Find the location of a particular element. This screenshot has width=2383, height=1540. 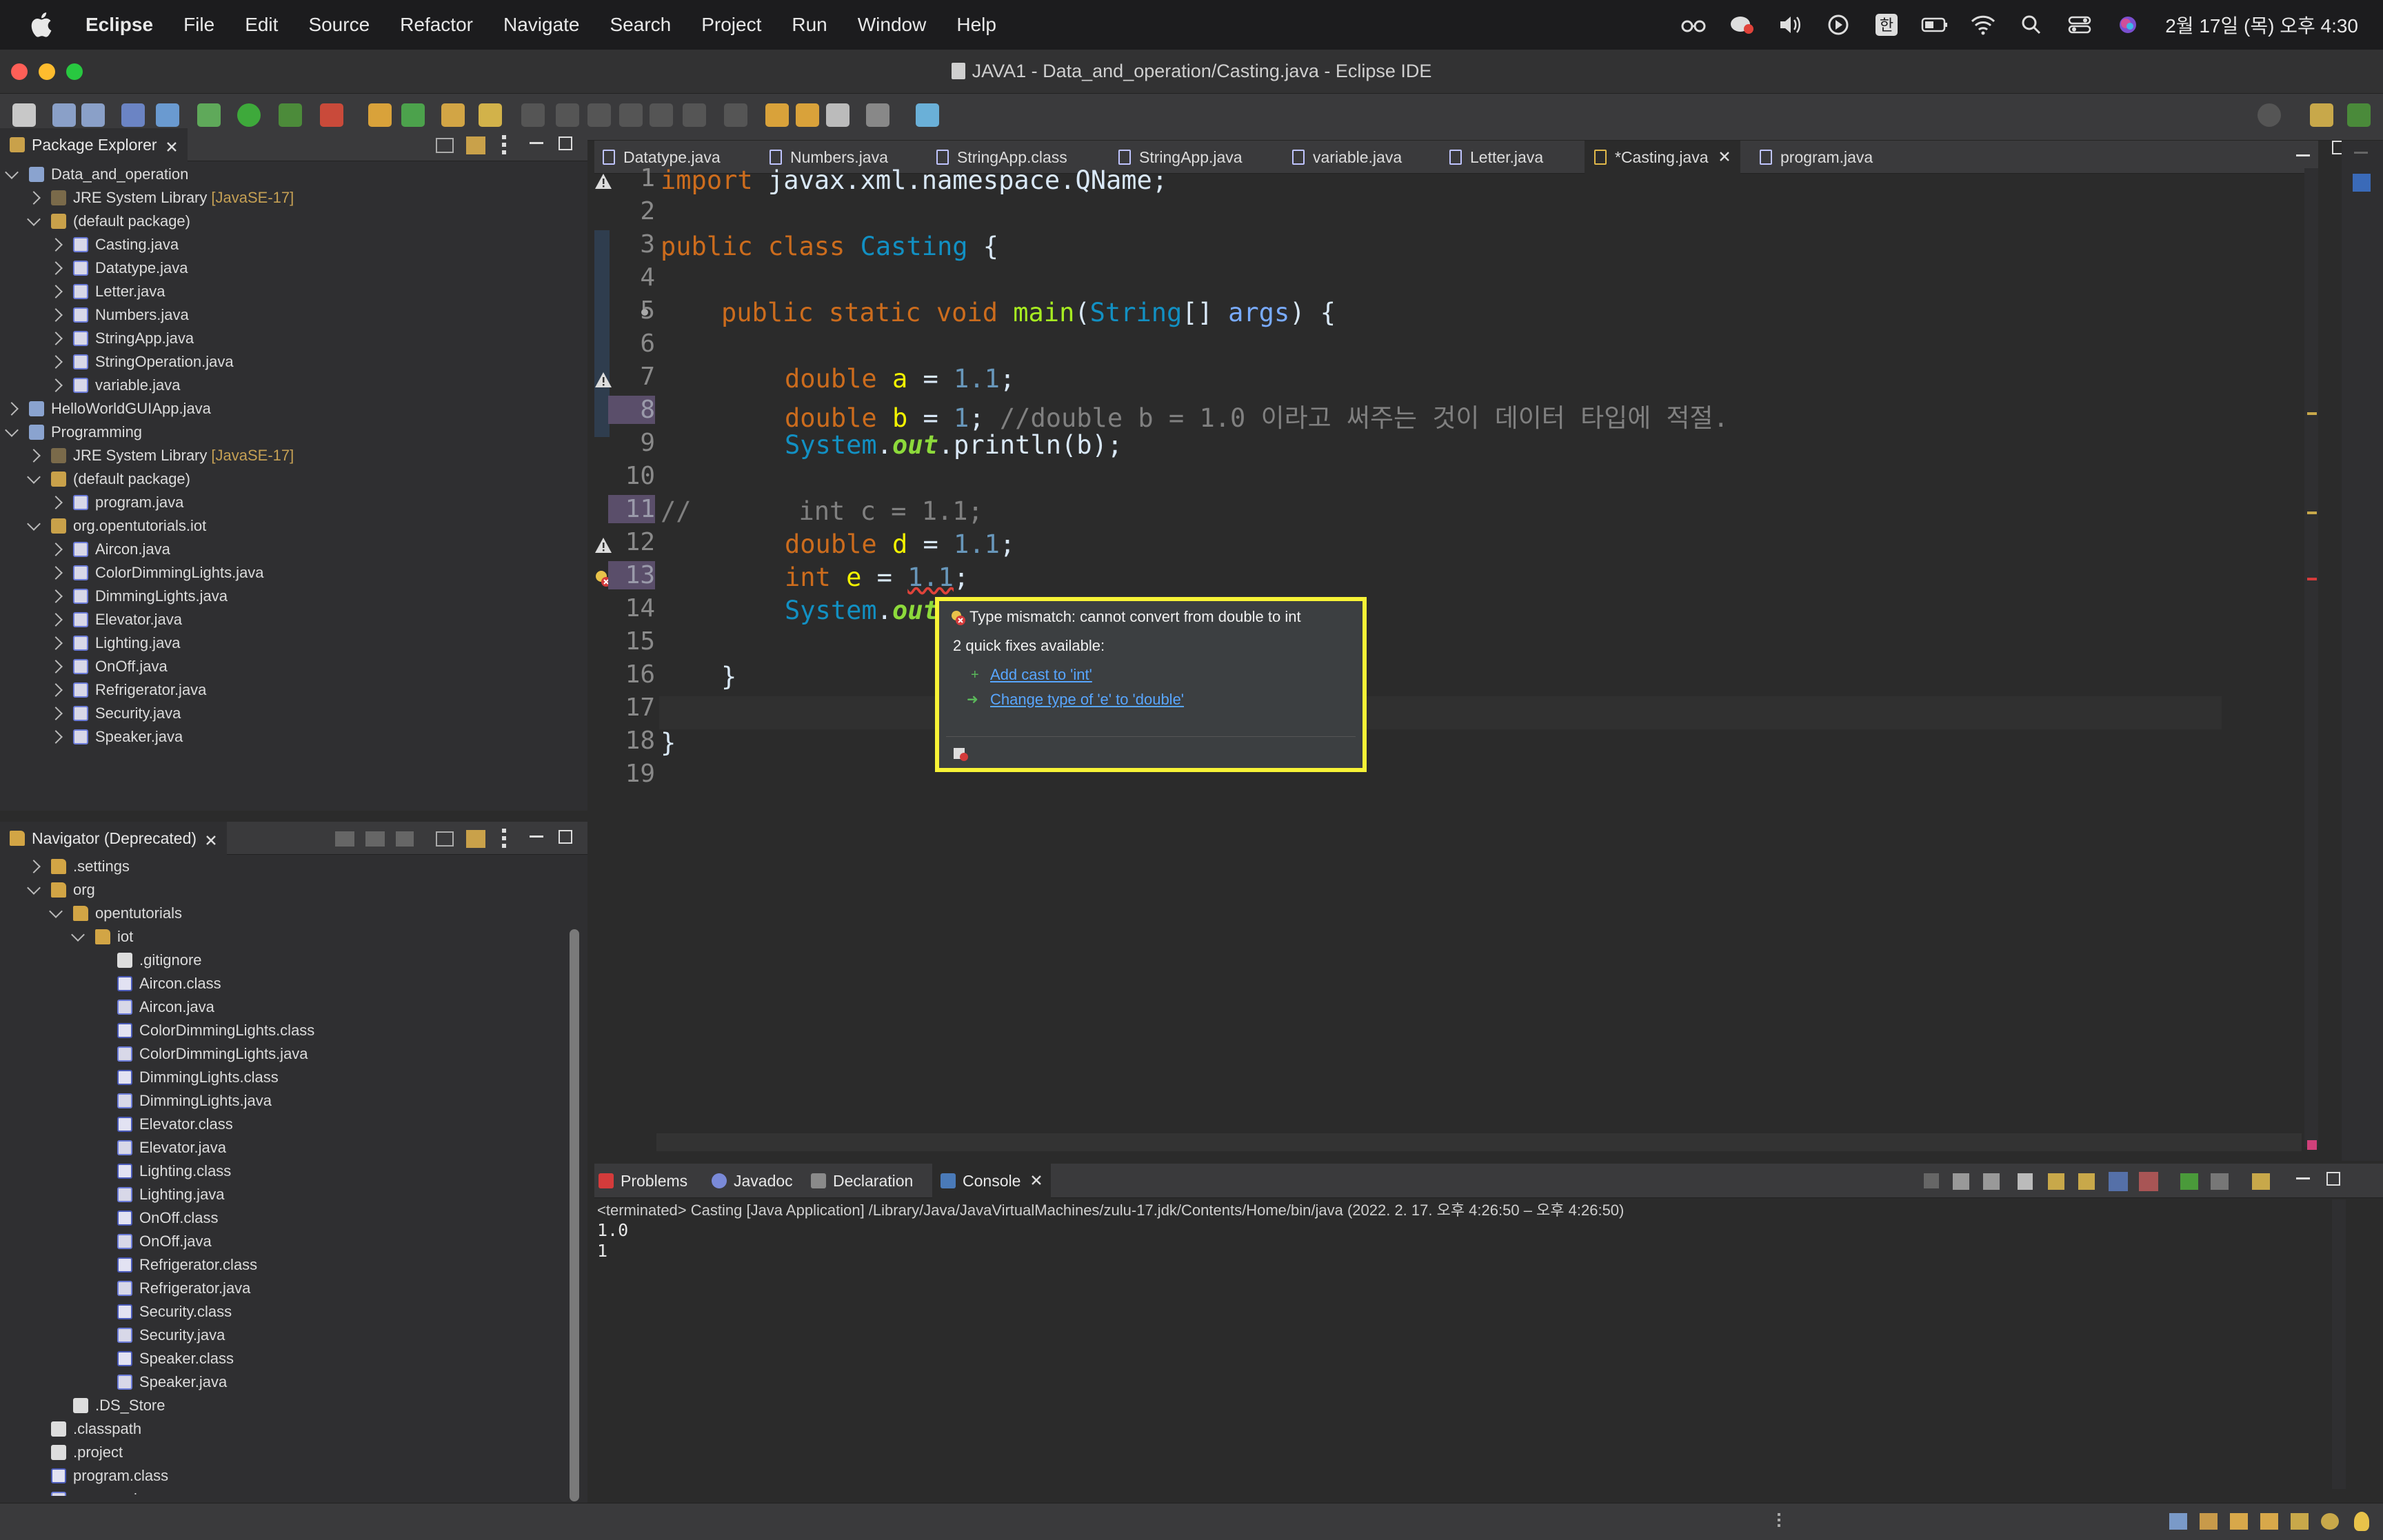

tree-item: iot is located at coordinates (102, 937).